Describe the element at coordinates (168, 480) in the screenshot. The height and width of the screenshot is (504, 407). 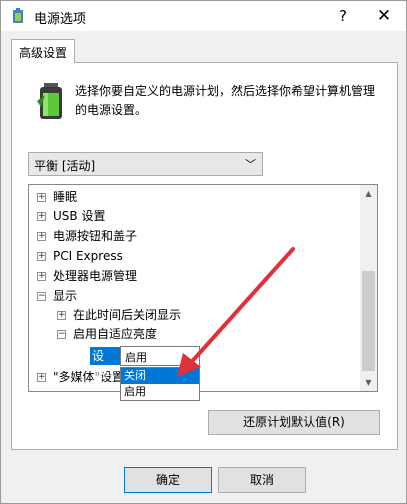
I see `ok-button: 确定` at that location.